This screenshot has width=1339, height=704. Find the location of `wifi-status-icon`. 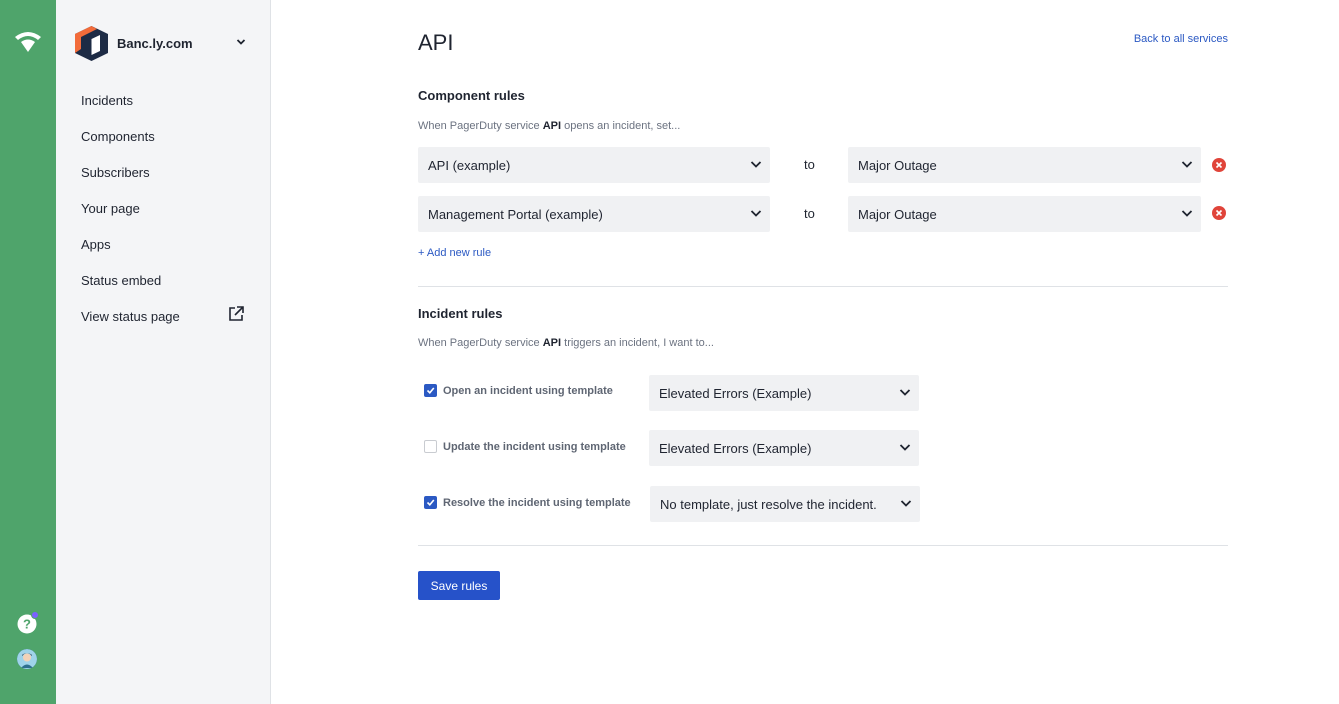

wifi-status-icon is located at coordinates (28, 41).